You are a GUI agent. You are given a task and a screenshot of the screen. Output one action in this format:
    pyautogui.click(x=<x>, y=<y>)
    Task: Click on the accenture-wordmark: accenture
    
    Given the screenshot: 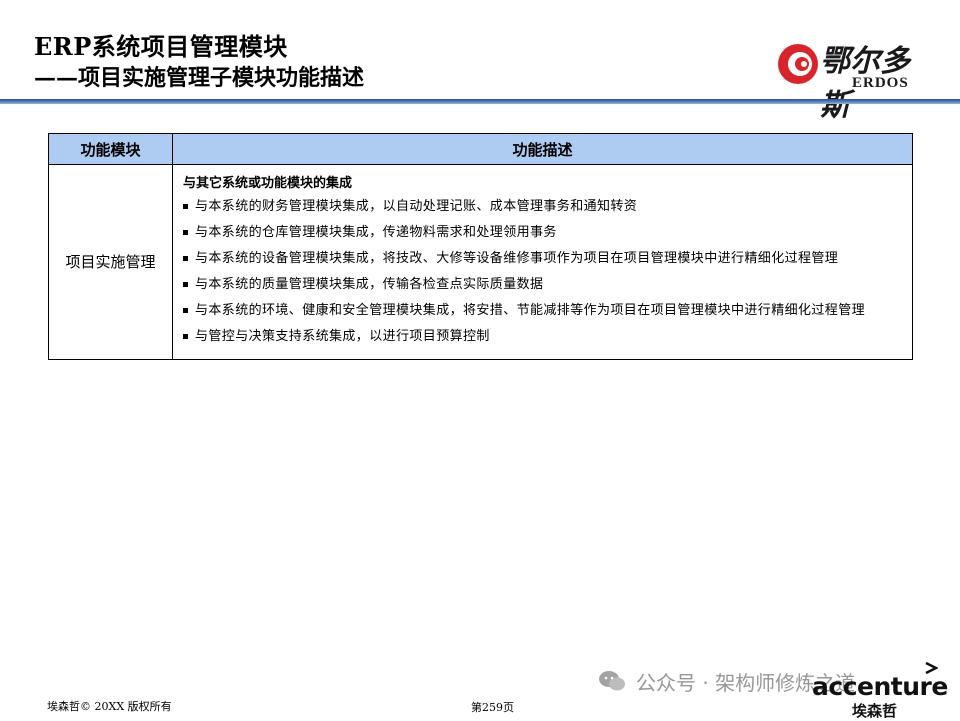 What is the action you would take?
    pyautogui.click(x=880, y=686)
    